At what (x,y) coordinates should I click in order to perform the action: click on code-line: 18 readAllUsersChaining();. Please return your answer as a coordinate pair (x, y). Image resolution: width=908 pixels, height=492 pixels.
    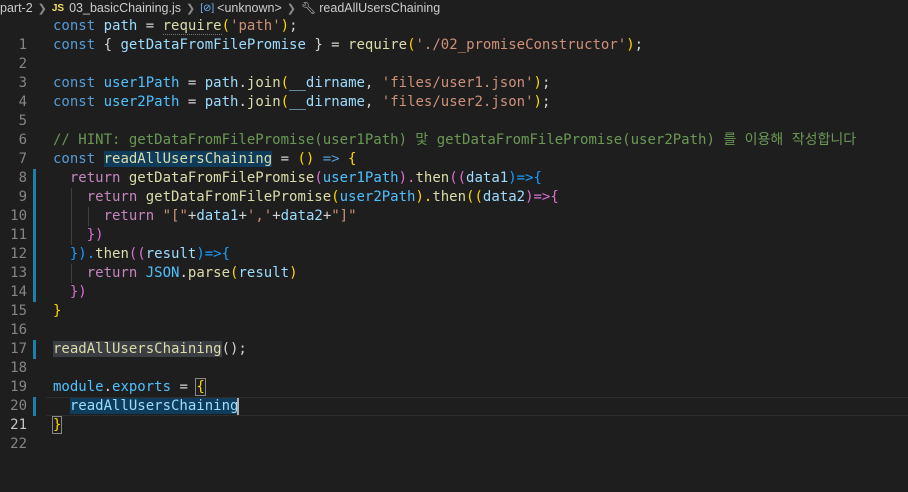
    Looking at the image, I should click on (454, 358).